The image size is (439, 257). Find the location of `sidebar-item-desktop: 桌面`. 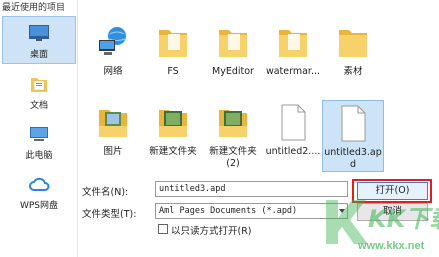

sidebar-item-desktop: 桌面 is located at coordinates (39, 40).